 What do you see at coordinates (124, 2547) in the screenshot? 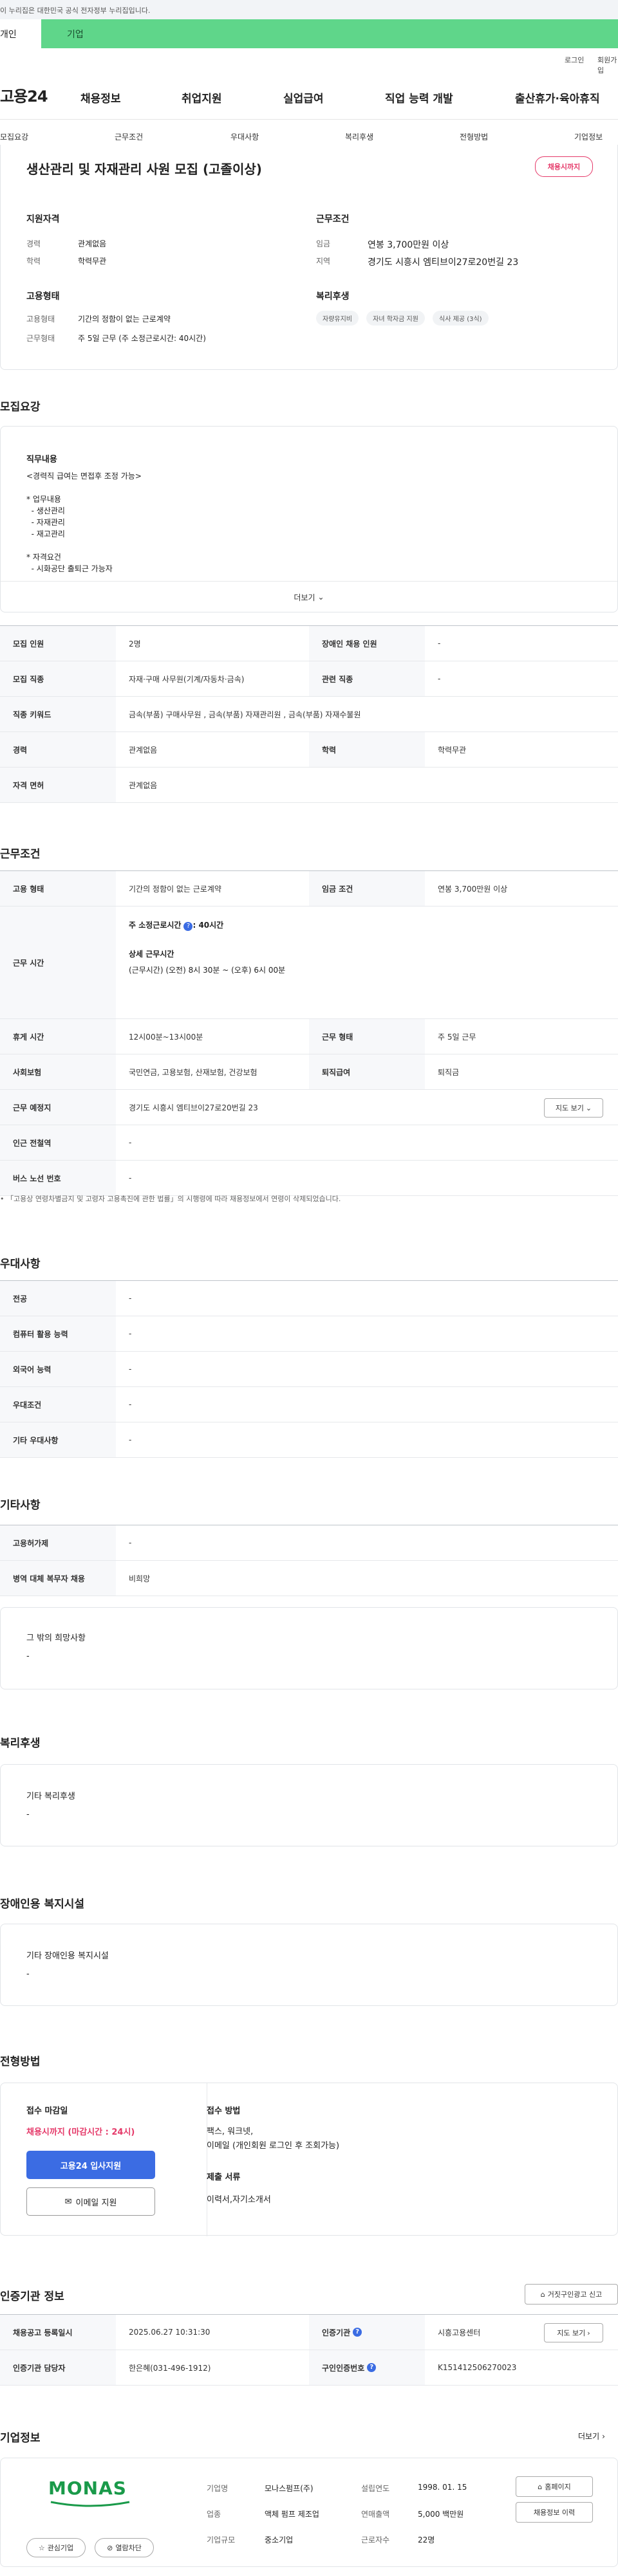
I see `block-company-button: ⊘ 열람차단` at bounding box center [124, 2547].